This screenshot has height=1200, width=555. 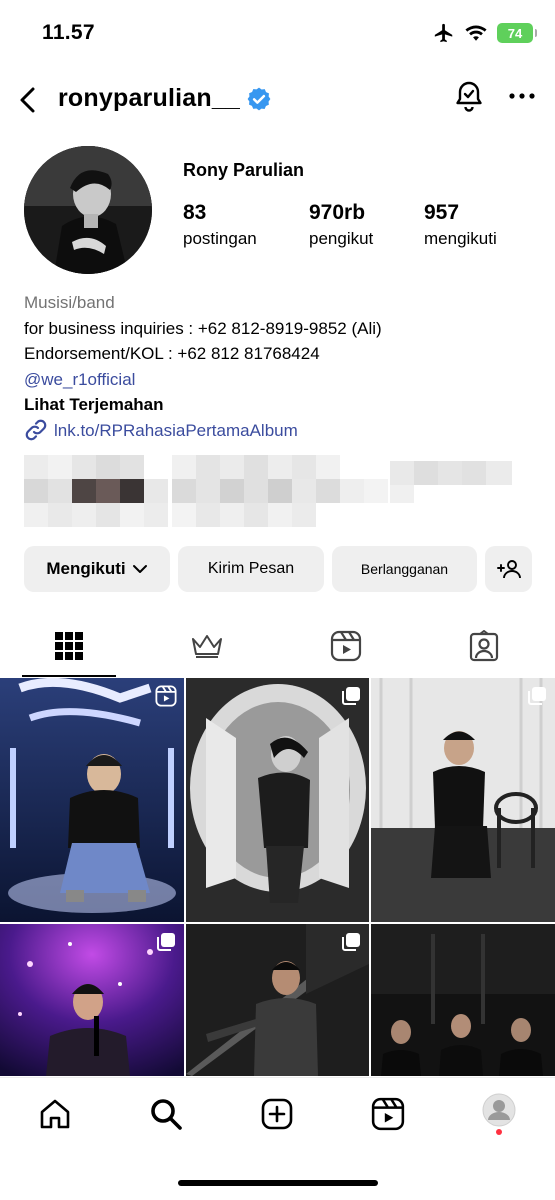 I want to click on link-icon, so click(x=36, y=430).